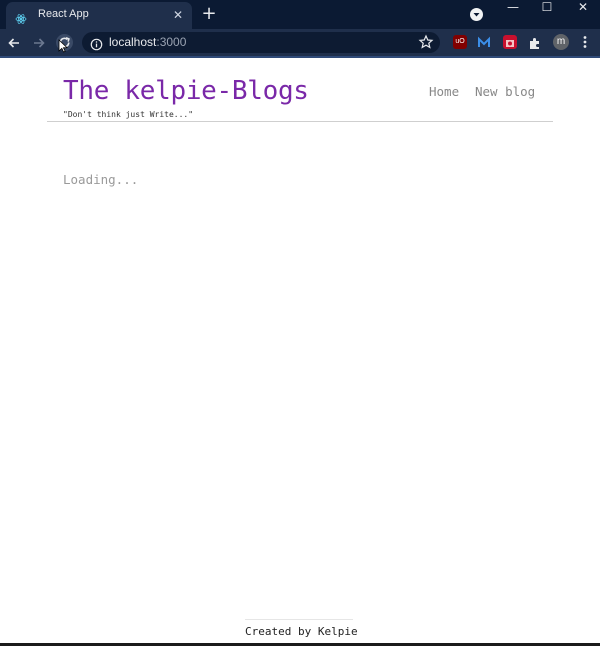 The width and height of the screenshot is (600, 646). I want to click on page-footer: Created by Kelpie, so click(301, 628).